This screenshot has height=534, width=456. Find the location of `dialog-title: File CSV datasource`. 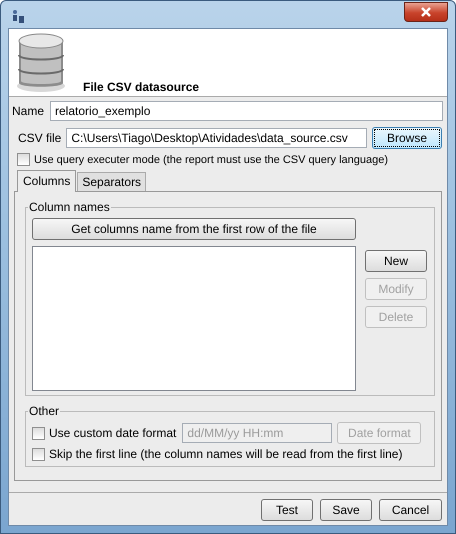

dialog-title: File CSV datasource is located at coordinates (141, 87).